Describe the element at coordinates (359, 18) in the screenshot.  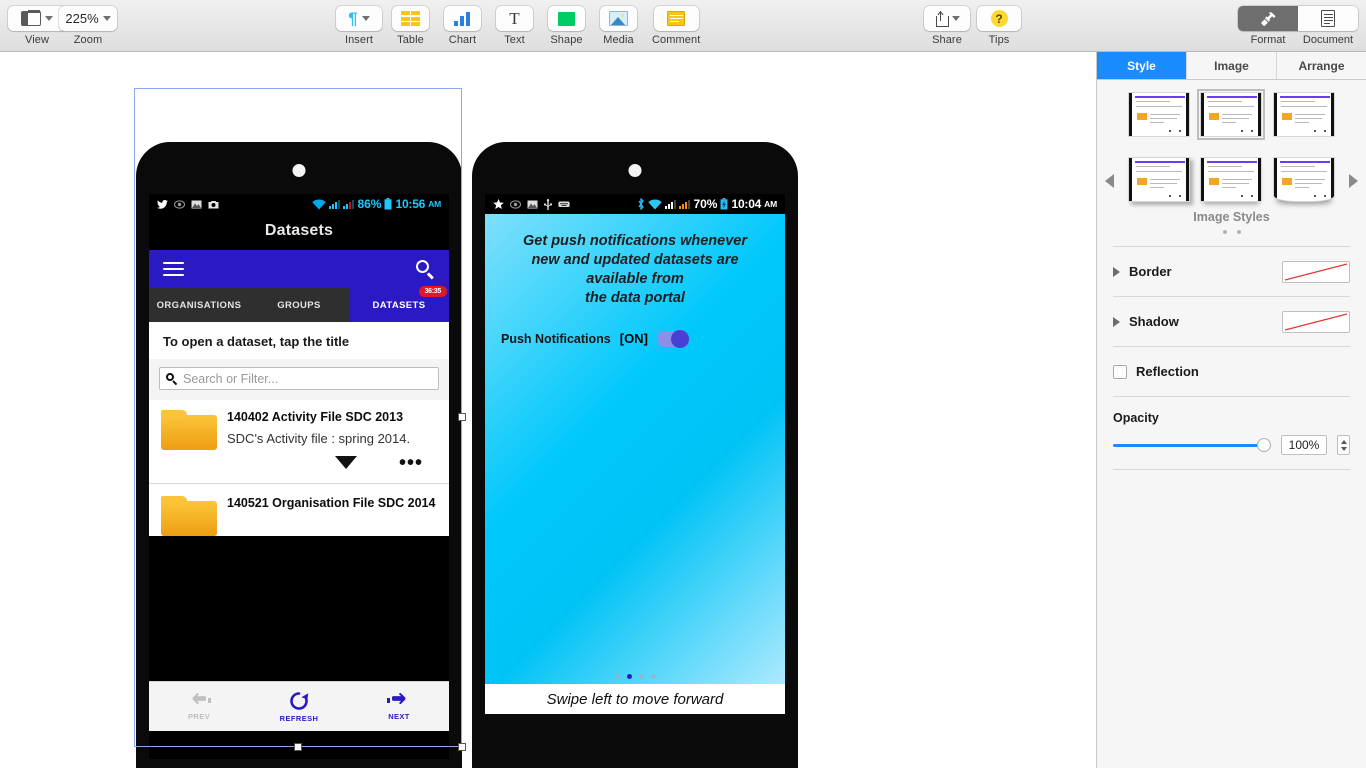
I see `insert-button: ¶` at that location.